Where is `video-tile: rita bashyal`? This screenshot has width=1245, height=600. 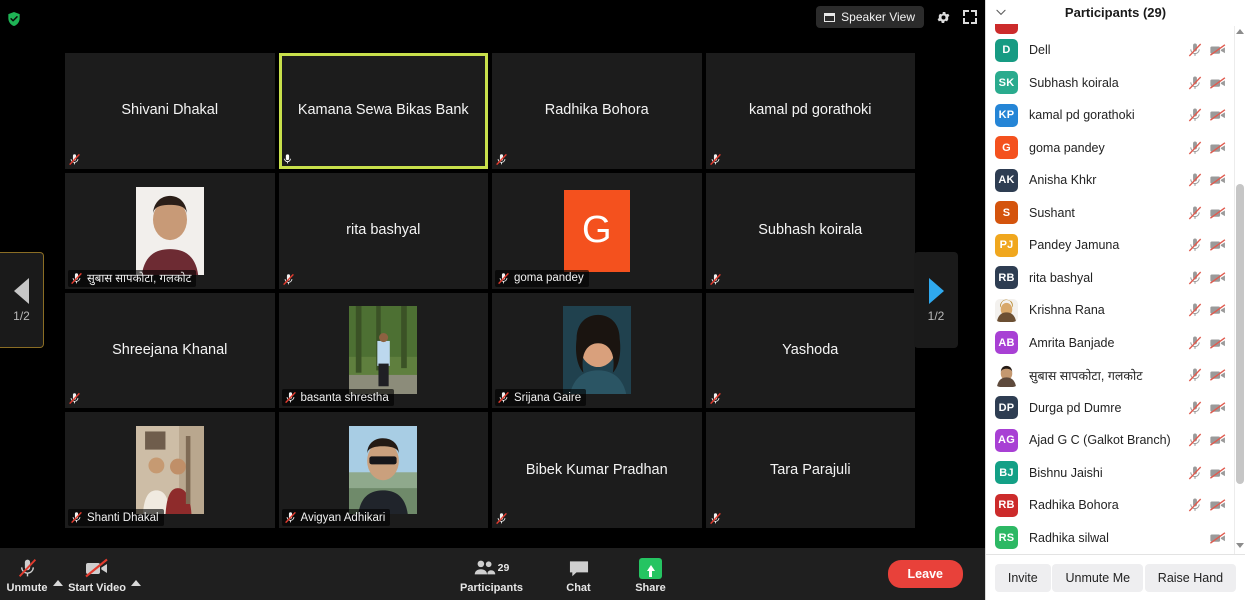 video-tile: rita bashyal is located at coordinates (383, 230).